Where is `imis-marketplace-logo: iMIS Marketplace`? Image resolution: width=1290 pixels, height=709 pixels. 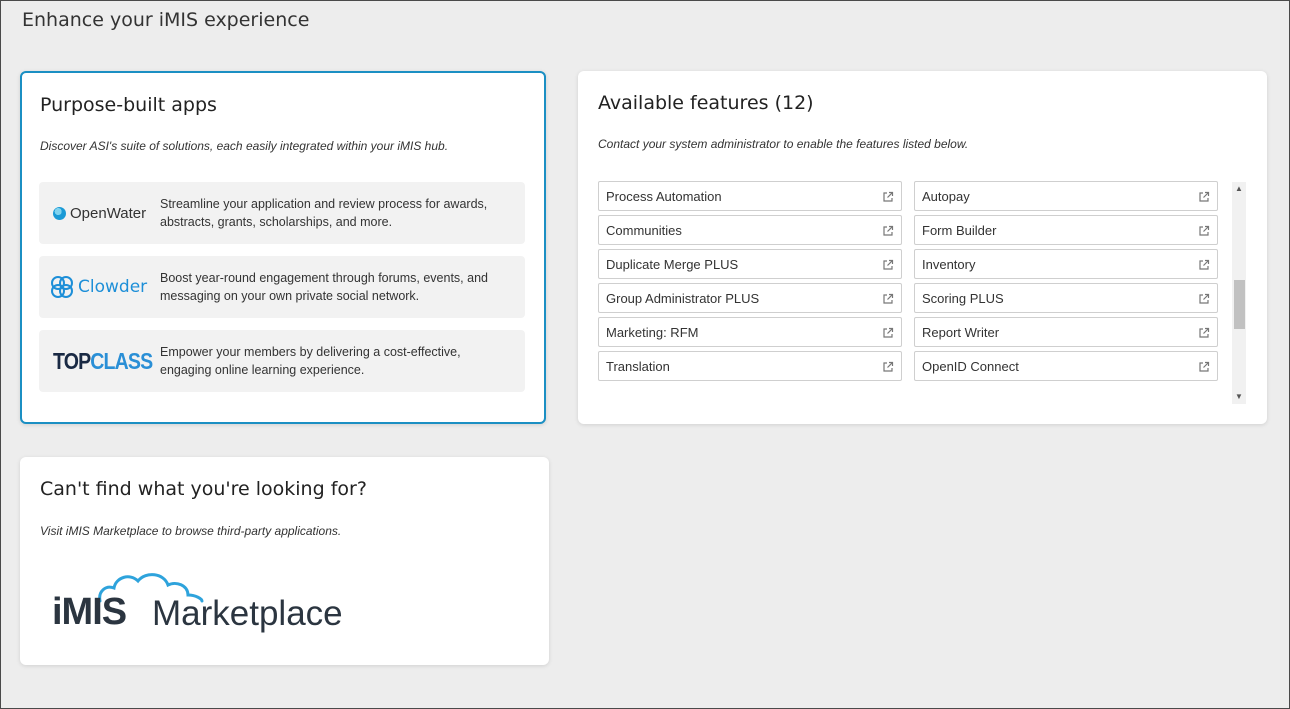 imis-marketplace-logo: iMIS Marketplace is located at coordinates (200, 604).